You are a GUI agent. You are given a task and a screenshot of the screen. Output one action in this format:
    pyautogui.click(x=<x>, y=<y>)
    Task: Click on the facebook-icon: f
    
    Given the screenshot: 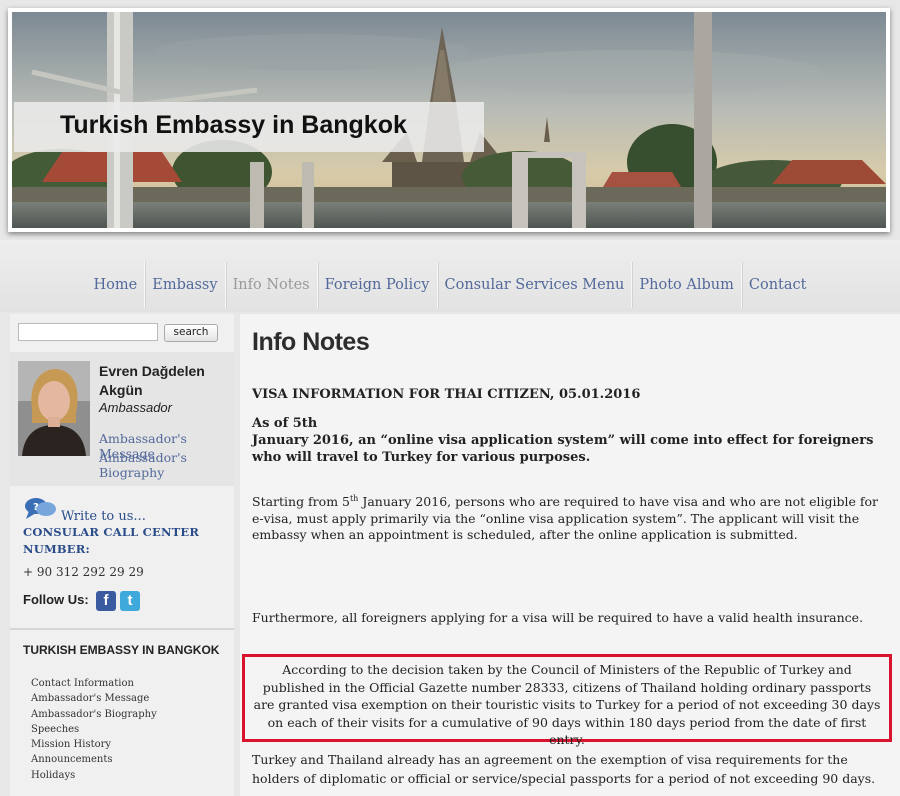 What is the action you would take?
    pyautogui.click(x=106, y=601)
    